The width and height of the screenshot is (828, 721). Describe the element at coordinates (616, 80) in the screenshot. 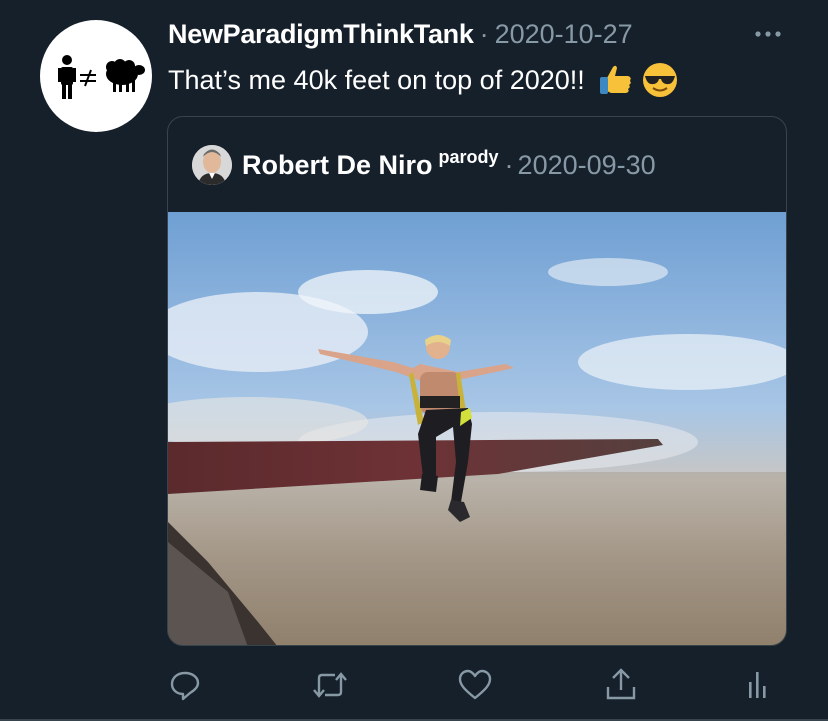

I see `thumbs-up-emoji` at that location.